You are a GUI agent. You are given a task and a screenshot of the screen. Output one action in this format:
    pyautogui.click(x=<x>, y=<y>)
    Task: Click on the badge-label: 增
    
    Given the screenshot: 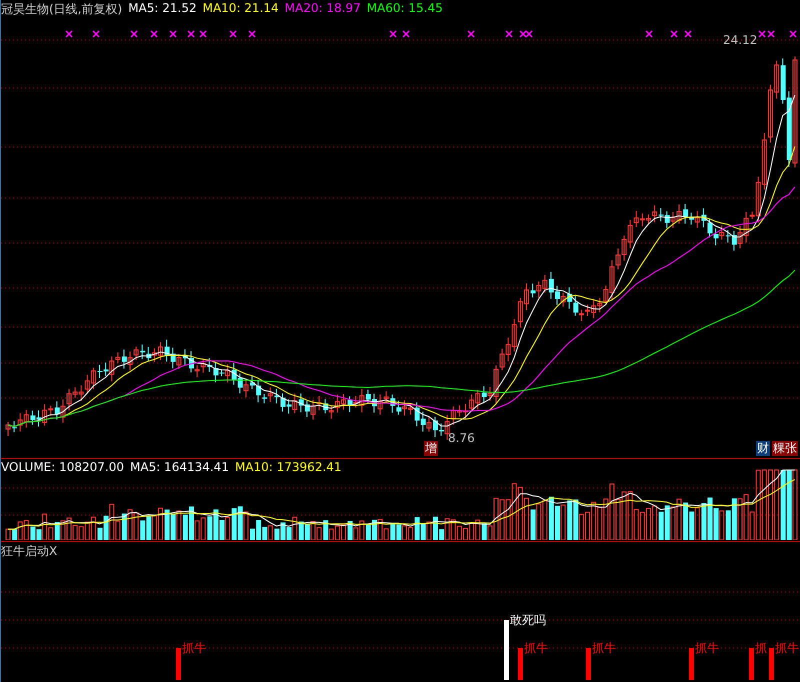 What is the action you would take?
    pyautogui.click(x=431, y=448)
    